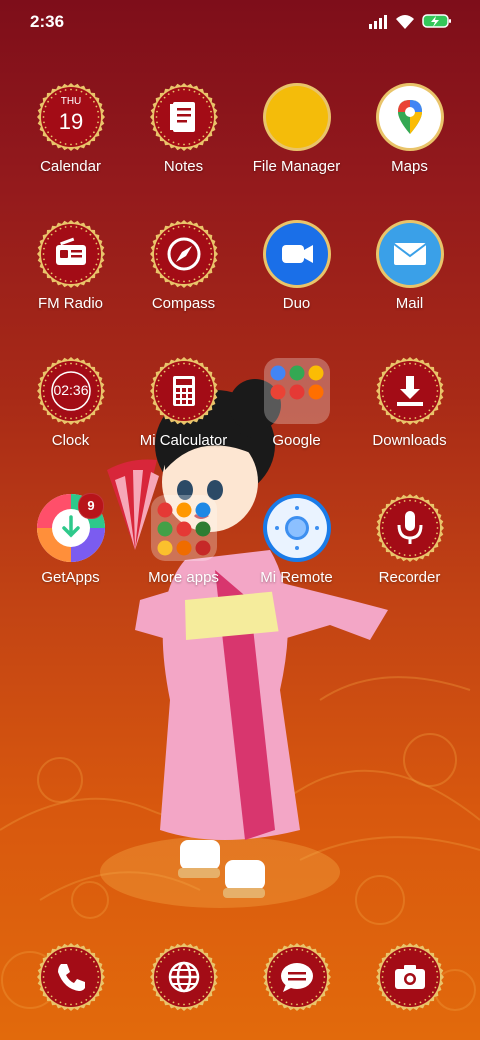 This screenshot has width=480, height=1040. I want to click on radio-icon, so click(71, 254).